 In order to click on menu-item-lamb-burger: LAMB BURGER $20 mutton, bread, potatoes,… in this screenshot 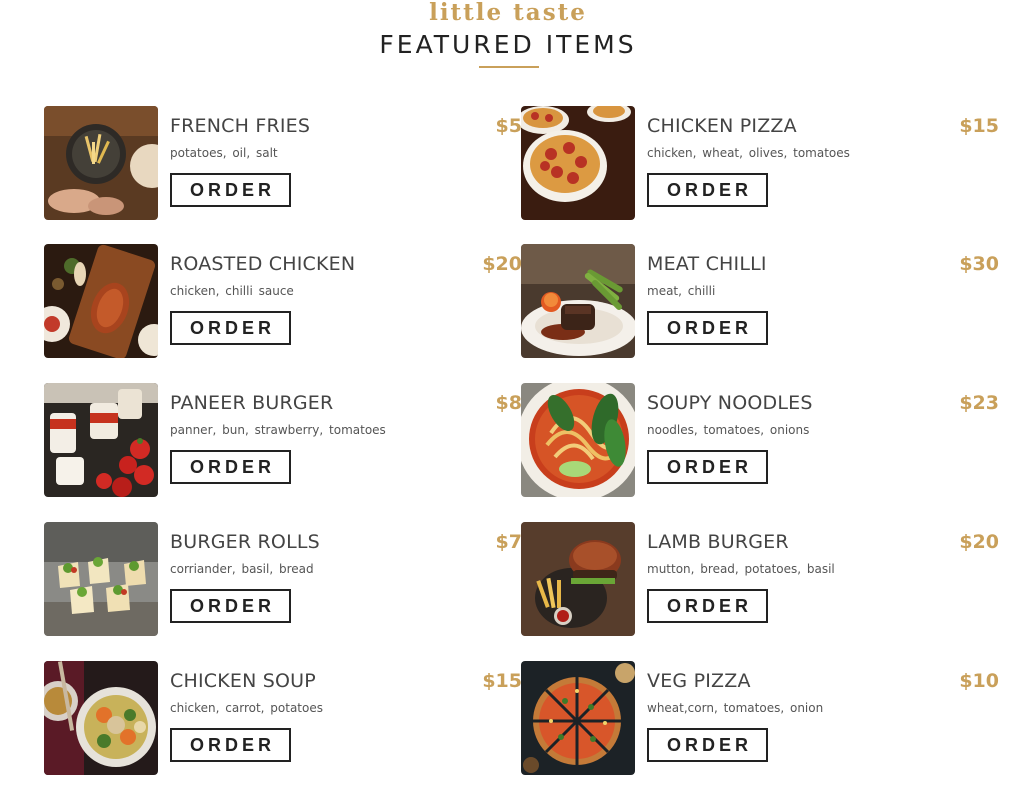, I will do `click(760, 580)`.